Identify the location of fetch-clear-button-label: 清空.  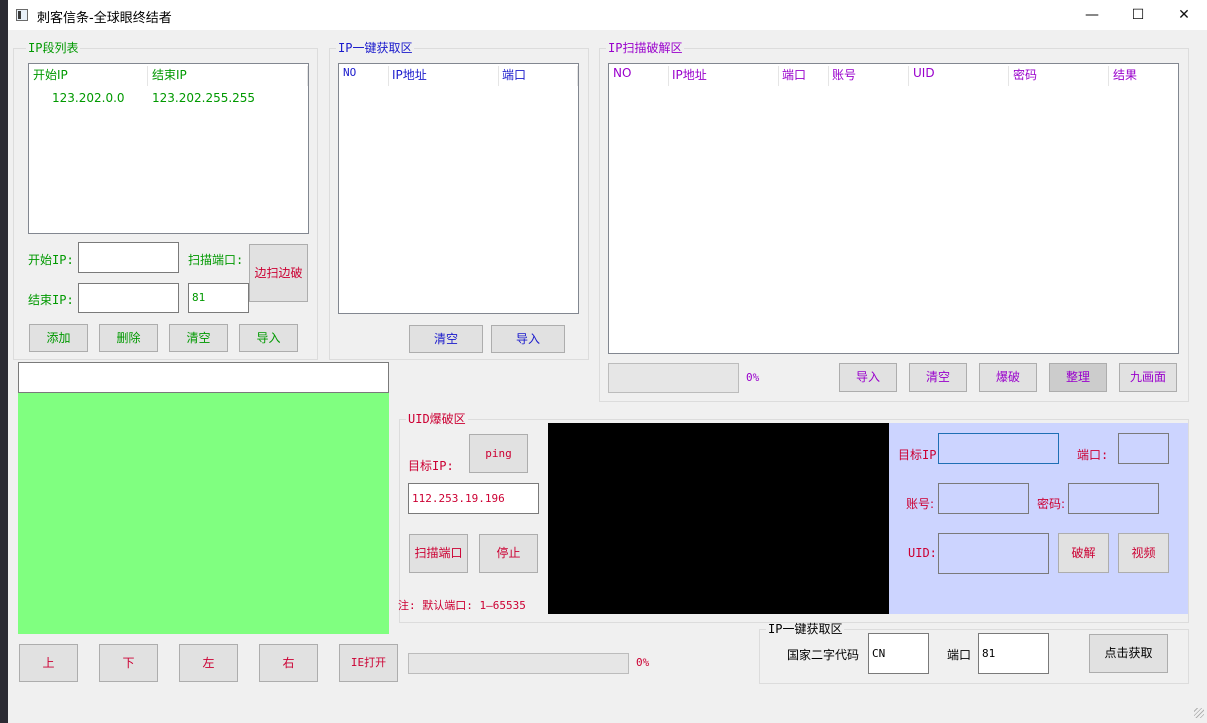
(445, 339).